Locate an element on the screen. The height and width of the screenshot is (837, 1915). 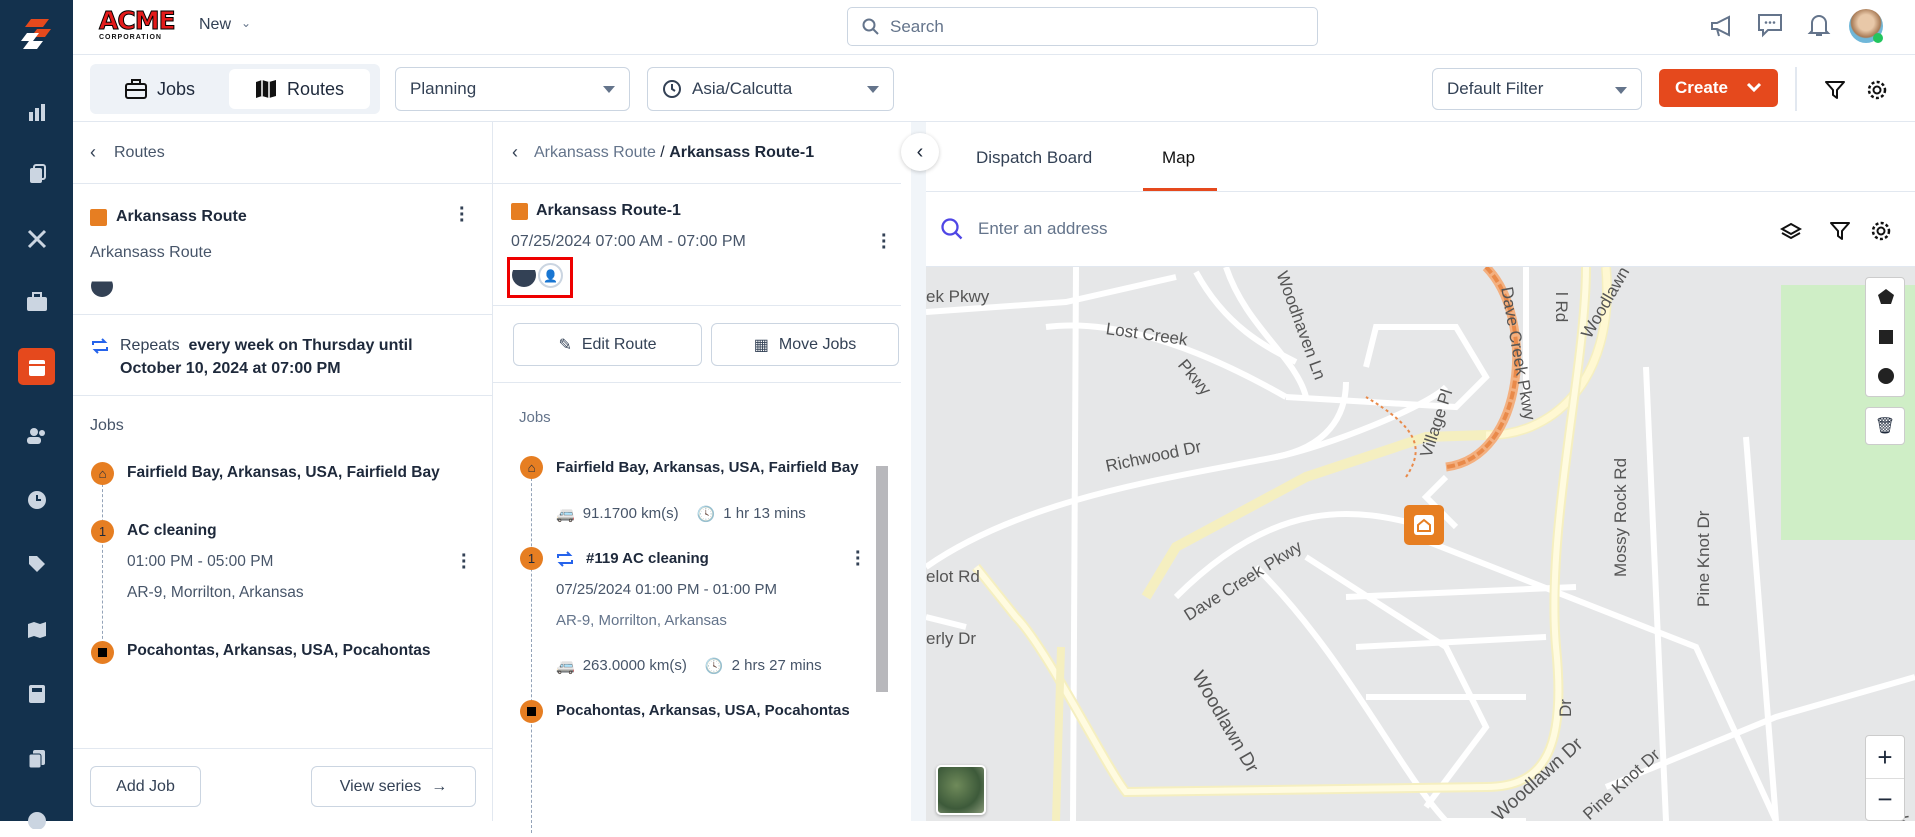
job-address: AR-9, Morrilton, Arkansas is located at coordinates (215, 592).